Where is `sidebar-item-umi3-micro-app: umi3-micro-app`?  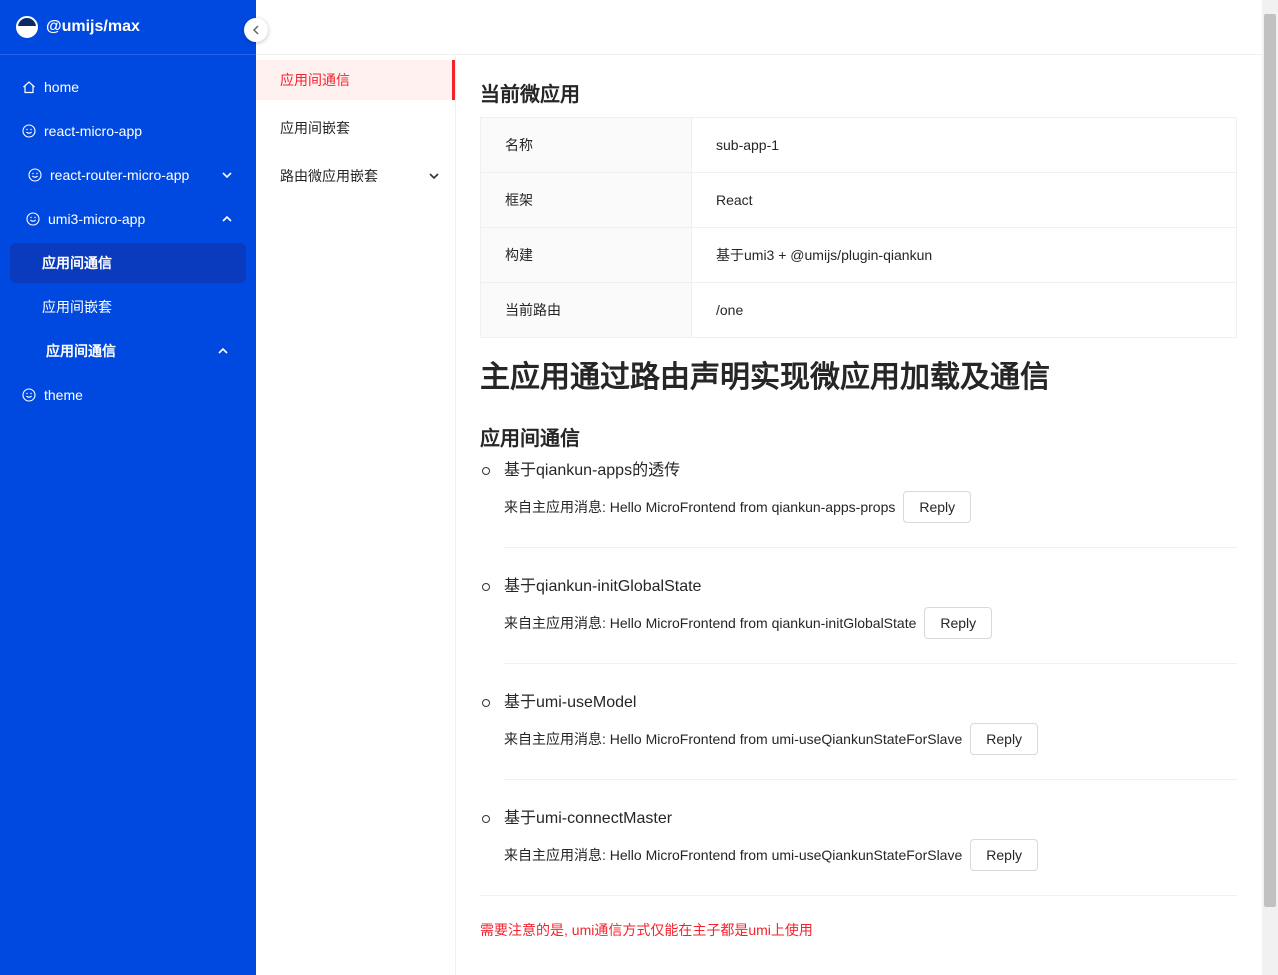
sidebar-item-umi3-micro-app: umi3-micro-app is located at coordinates (128, 219).